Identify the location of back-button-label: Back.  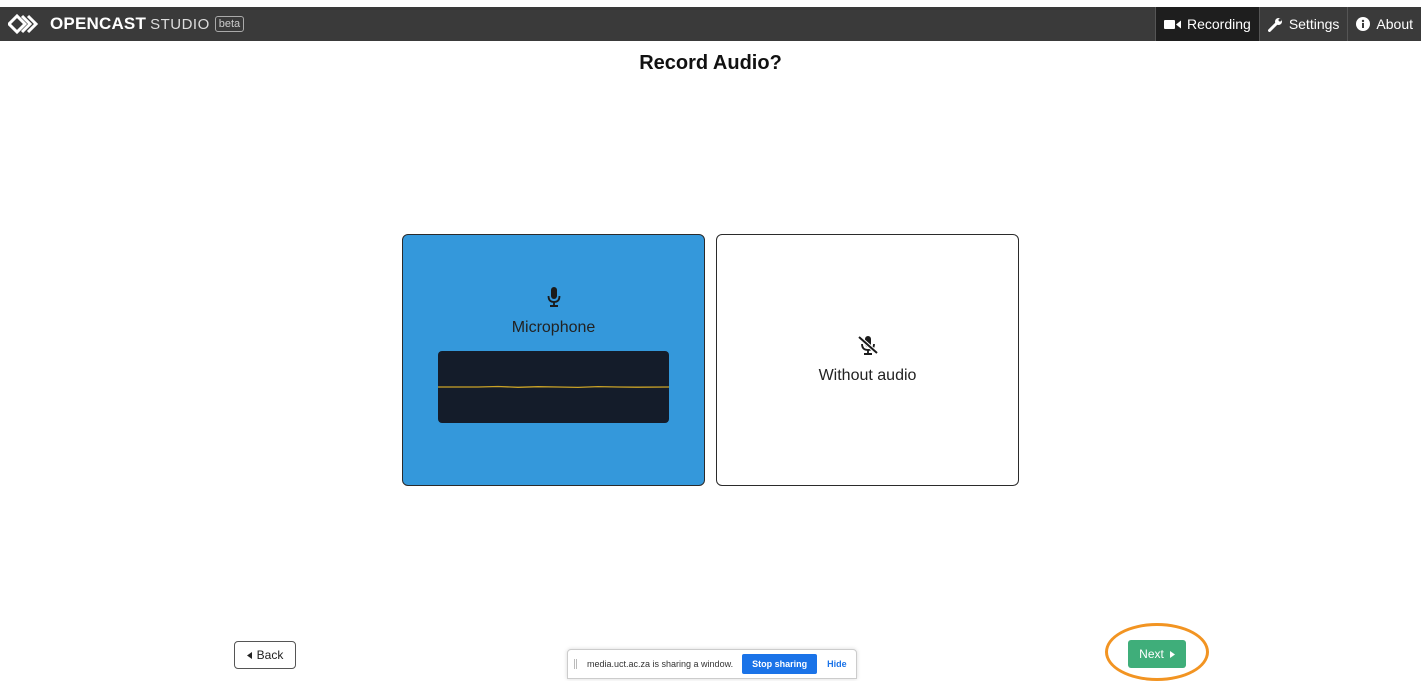
(270, 655).